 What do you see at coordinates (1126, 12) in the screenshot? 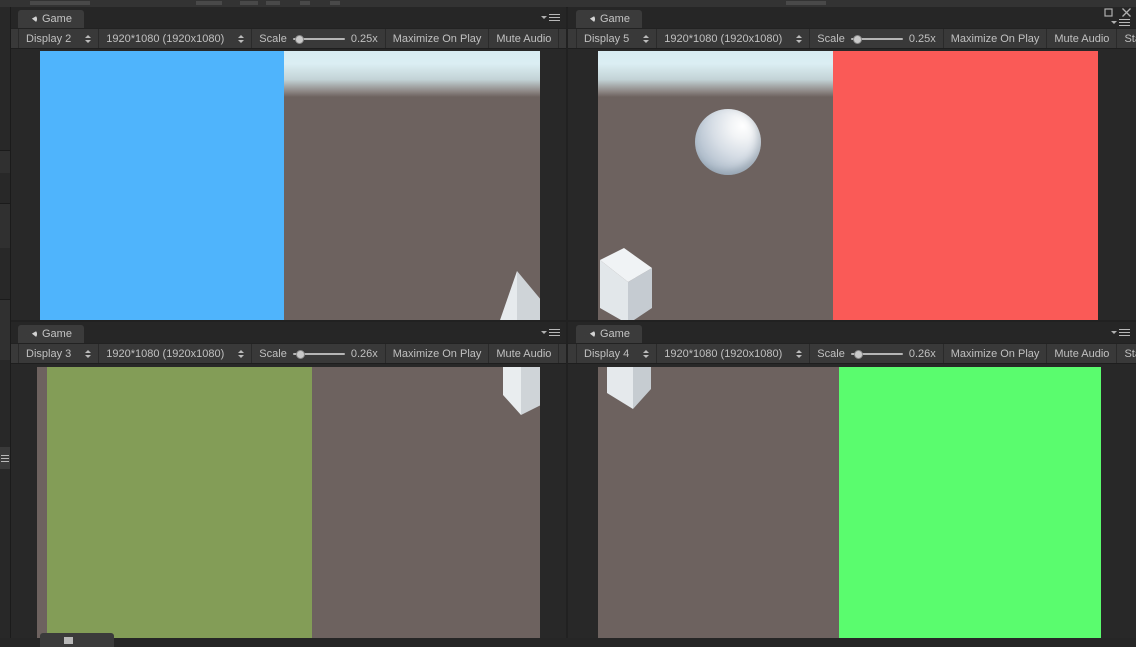
I see `close-icon` at bounding box center [1126, 12].